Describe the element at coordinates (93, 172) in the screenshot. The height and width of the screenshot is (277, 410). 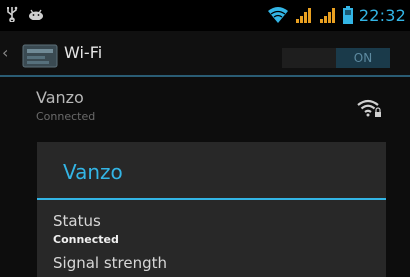
I see `dialog-title: Vanzo` at that location.